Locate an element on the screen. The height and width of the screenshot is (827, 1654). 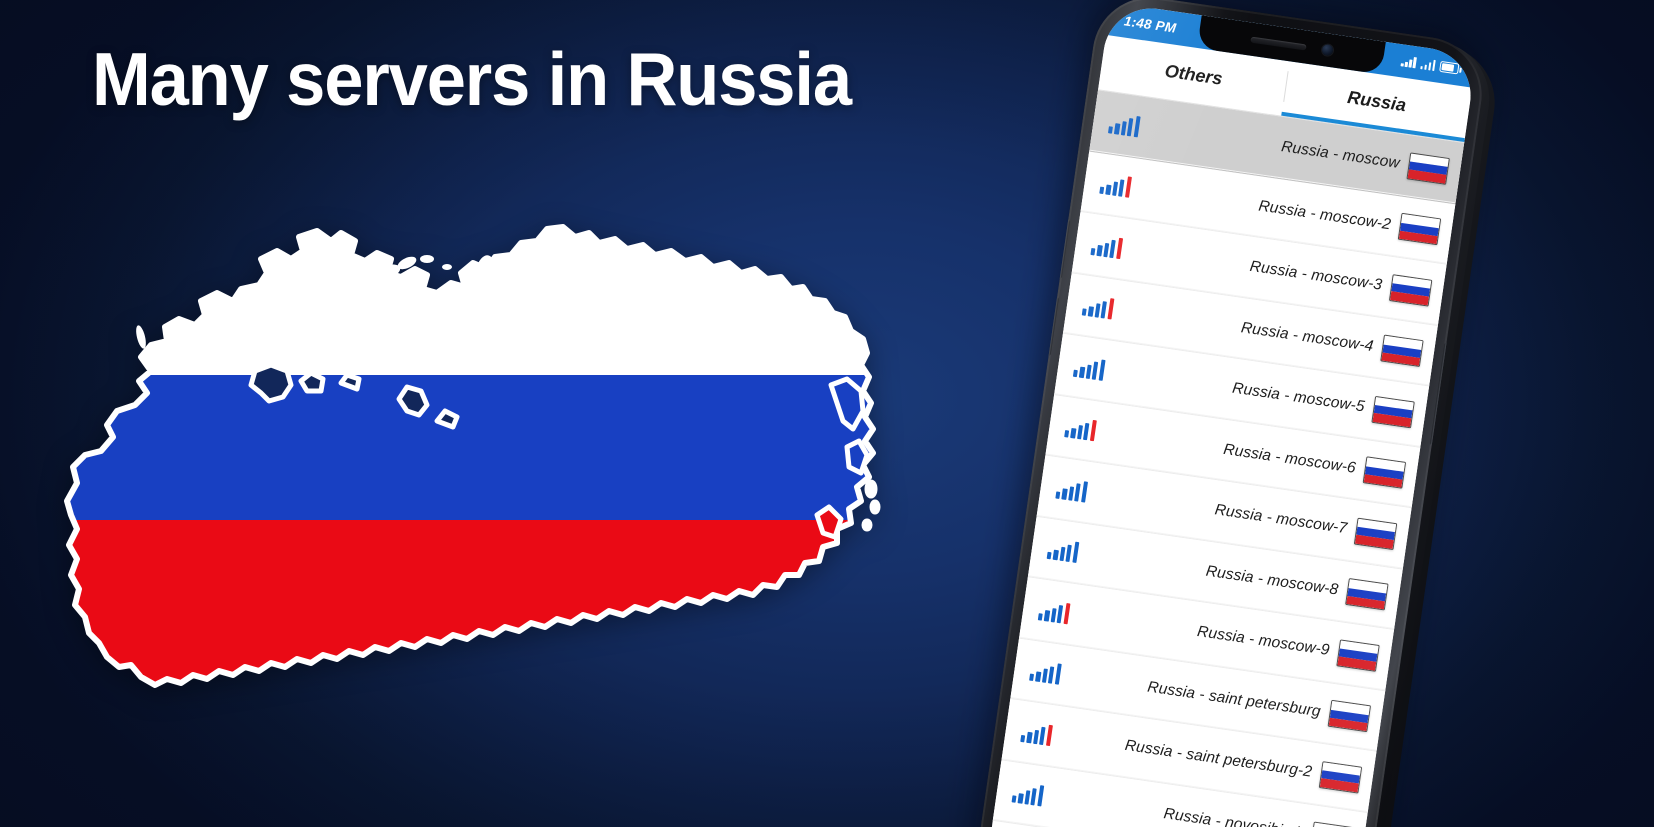
server-name-label: Russia - novosibirsk is located at coordinates (1233, 815).